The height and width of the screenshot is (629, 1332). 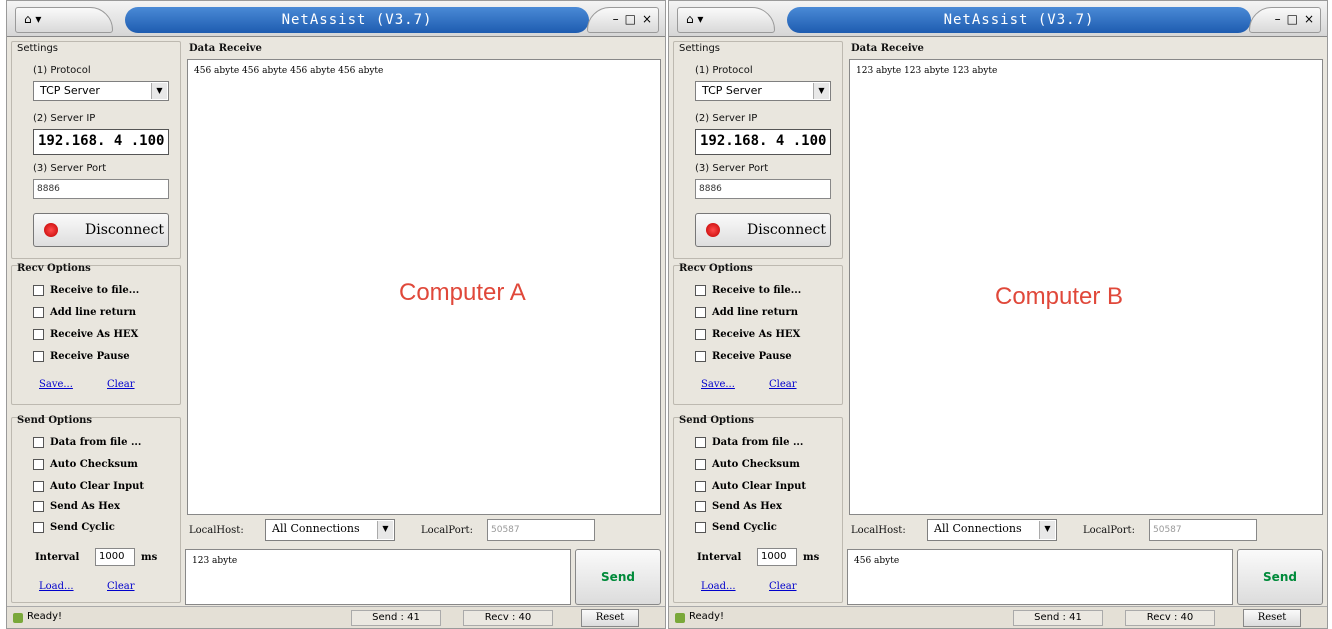 I want to click on window-title: NetAssist (V3.7), so click(x=1019, y=20).